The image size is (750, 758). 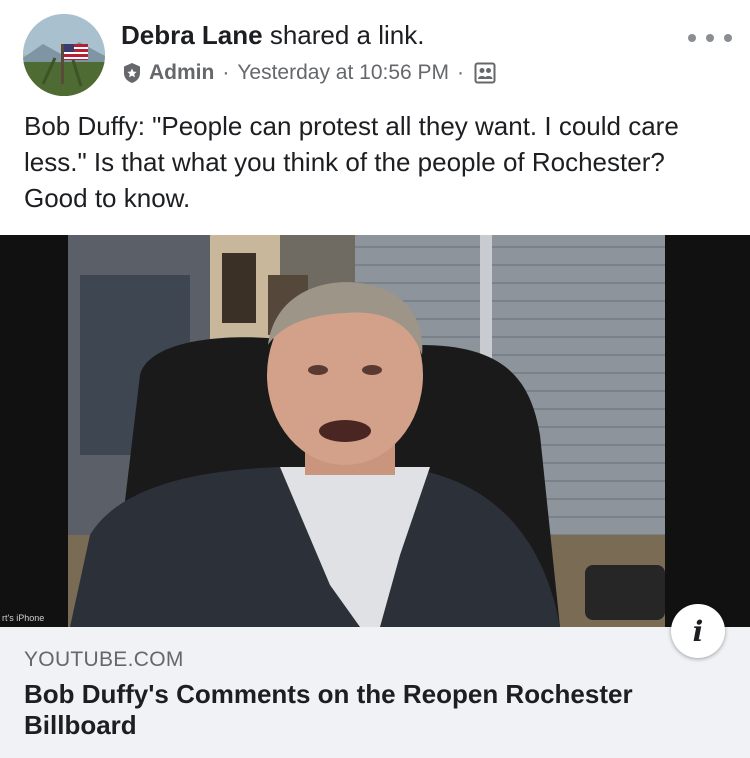 I want to click on more-options-icon, so click(x=710, y=38).